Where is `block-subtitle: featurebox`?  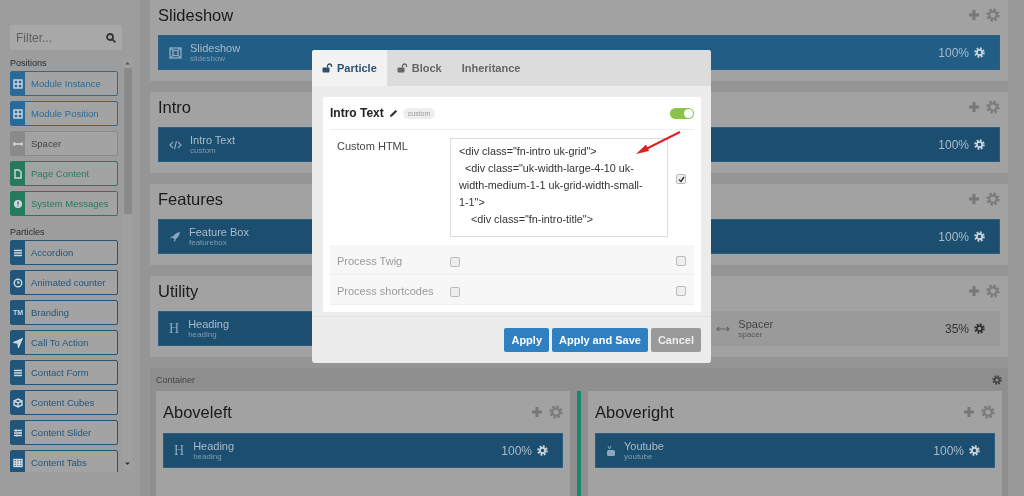 block-subtitle: featurebox is located at coordinates (208, 242).